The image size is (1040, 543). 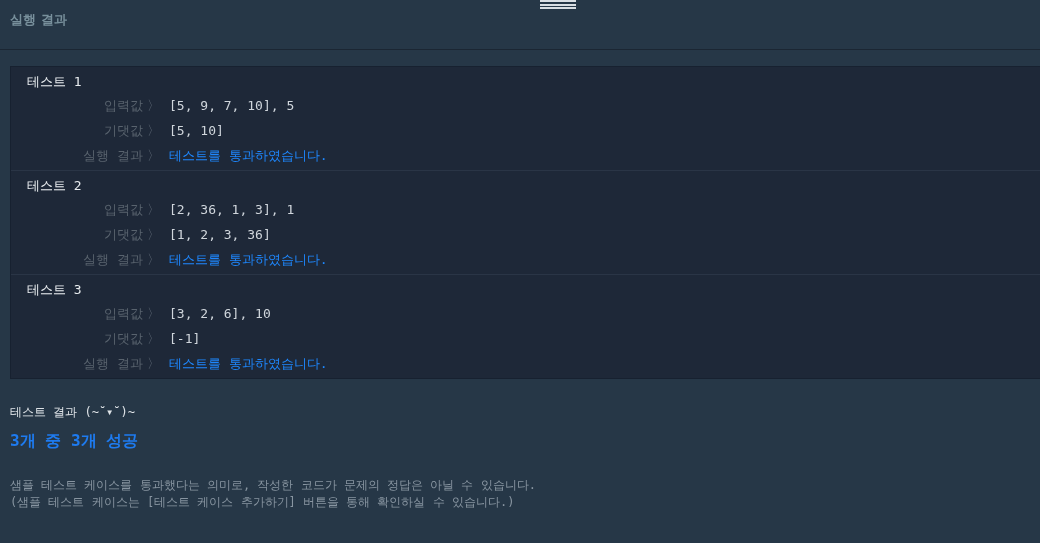 What do you see at coordinates (273, 485) in the screenshot?
I see `note-text: 샘플 테스트 케이스를 통과했다는 의미로, 작성한 코드가 문제의 정답은 아닐 수 있습니다.` at bounding box center [273, 485].